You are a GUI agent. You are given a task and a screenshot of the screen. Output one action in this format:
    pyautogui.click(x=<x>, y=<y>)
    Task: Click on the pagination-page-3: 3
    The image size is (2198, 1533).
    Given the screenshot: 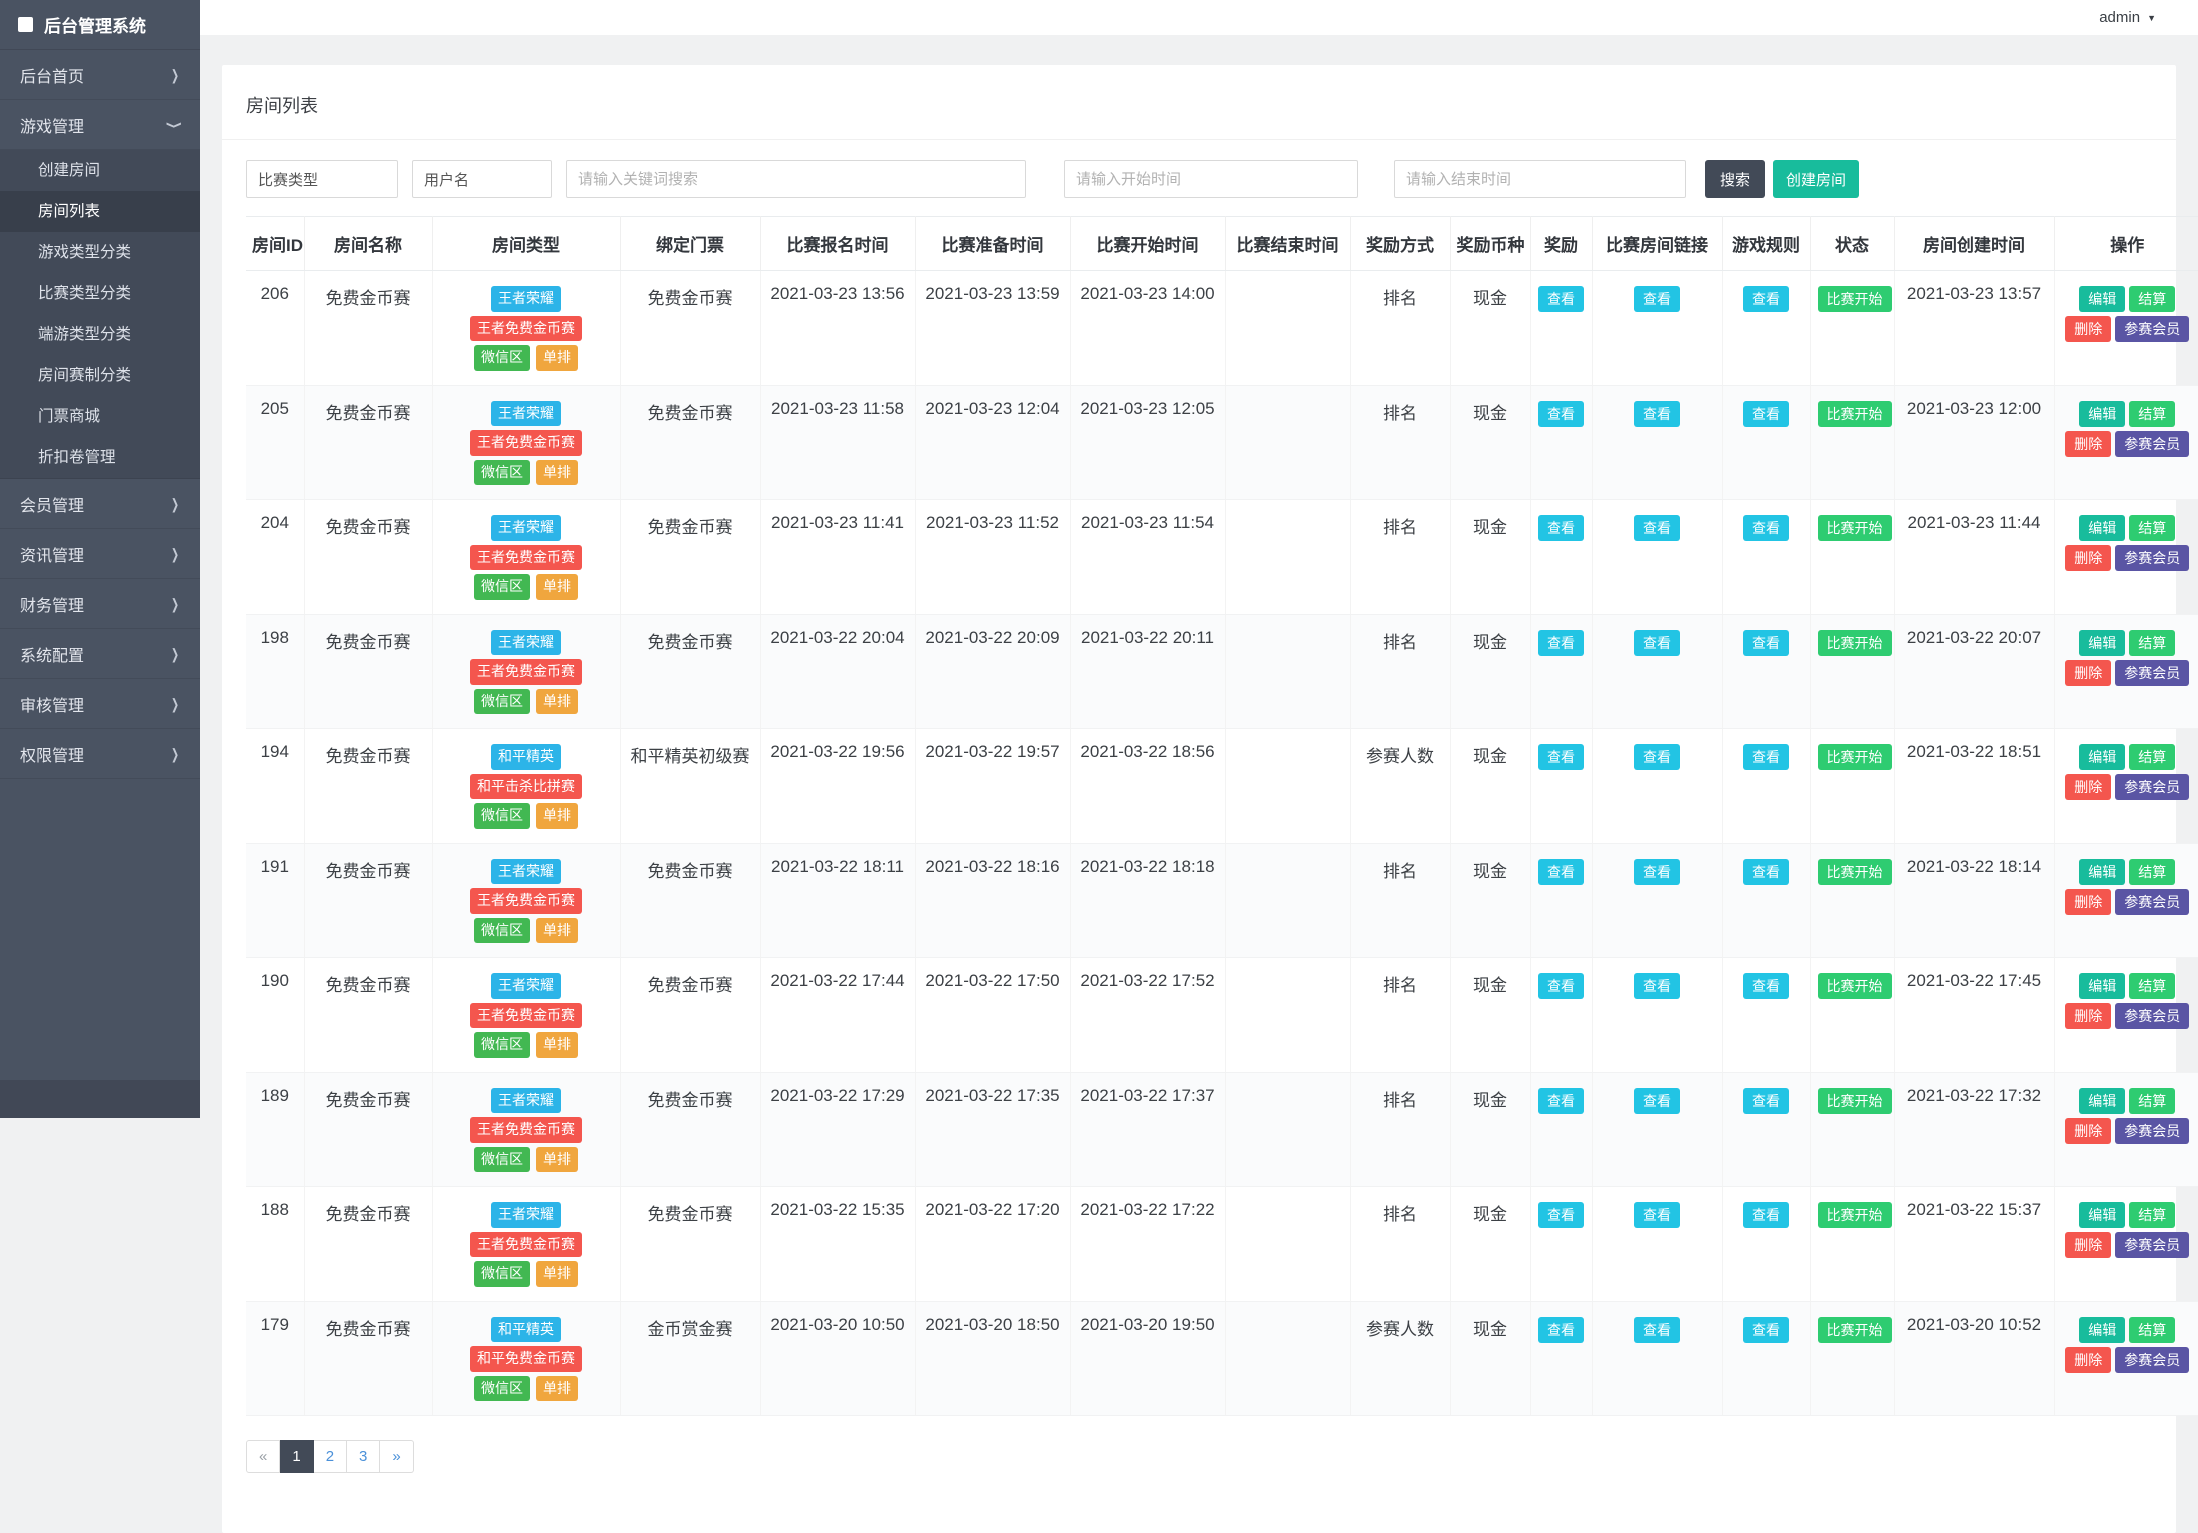 What is the action you would take?
    pyautogui.click(x=363, y=1456)
    